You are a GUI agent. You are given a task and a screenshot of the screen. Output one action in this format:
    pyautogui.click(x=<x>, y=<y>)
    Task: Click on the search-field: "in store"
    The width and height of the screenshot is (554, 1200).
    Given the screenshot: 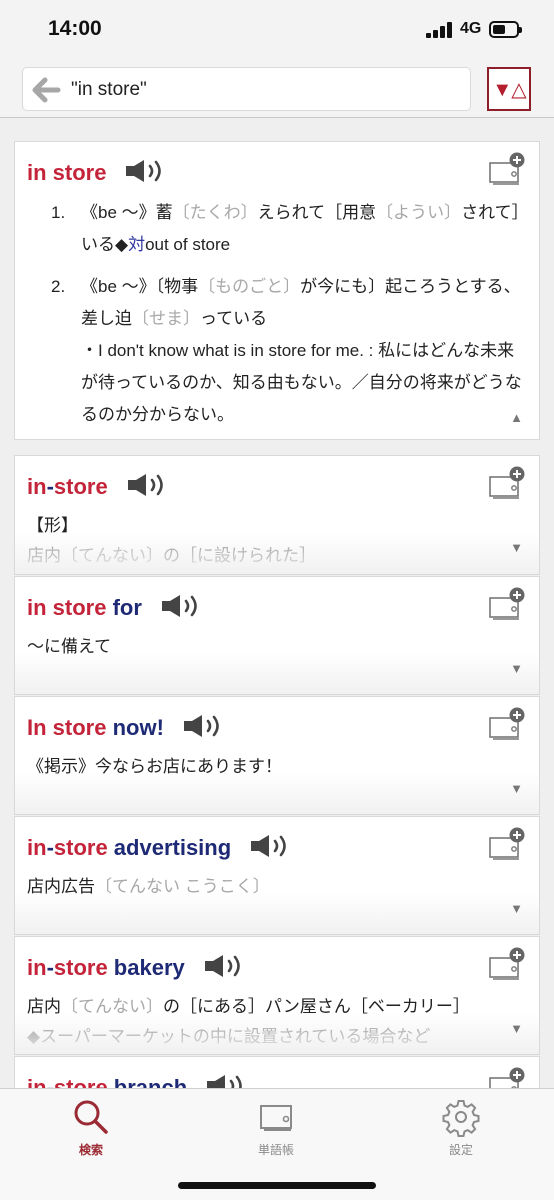 What is the action you would take?
    pyautogui.click(x=246, y=89)
    